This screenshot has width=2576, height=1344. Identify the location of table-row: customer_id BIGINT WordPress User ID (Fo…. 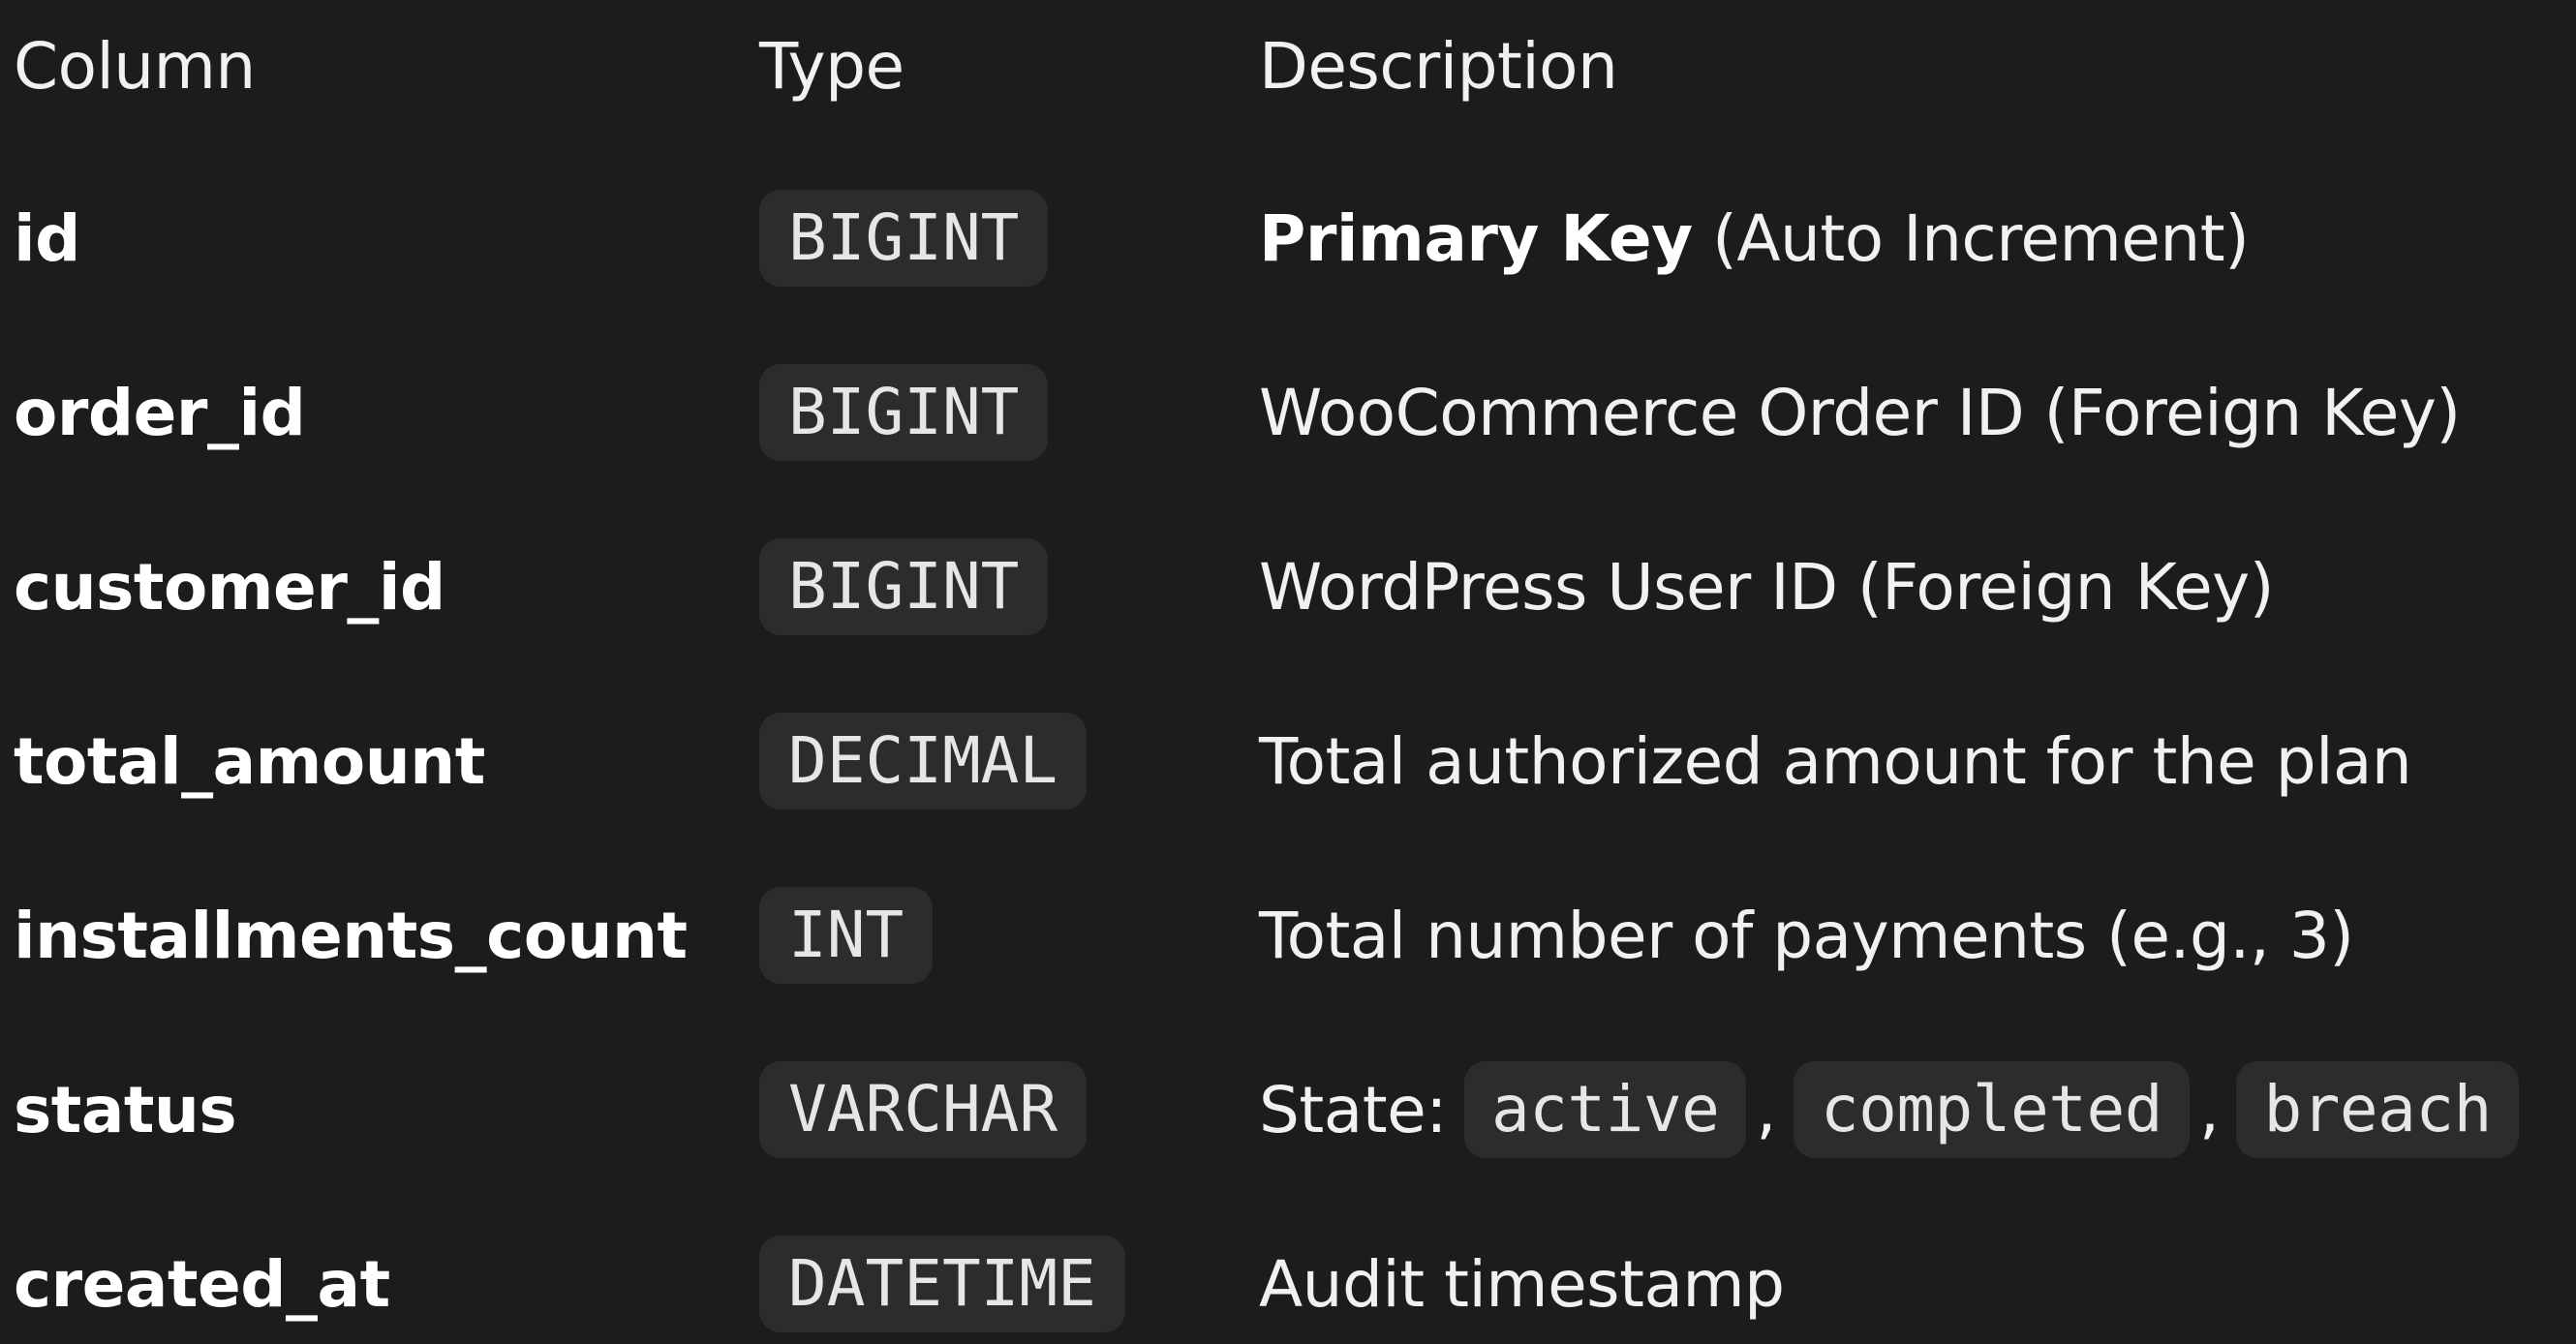
(1288, 587).